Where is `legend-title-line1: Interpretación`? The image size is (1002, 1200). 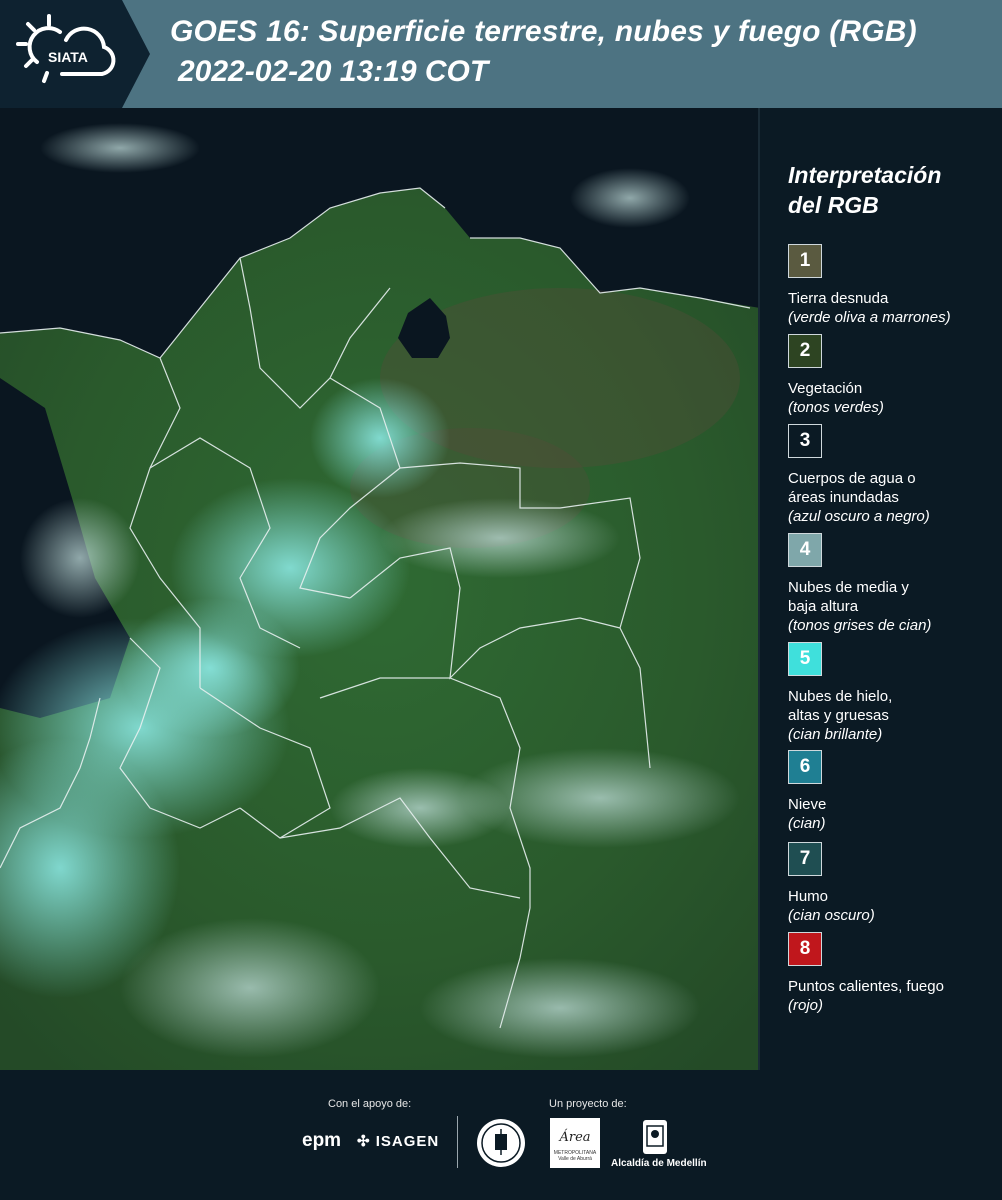 legend-title-line1: Interpretación is located at coordinates (865, 175).